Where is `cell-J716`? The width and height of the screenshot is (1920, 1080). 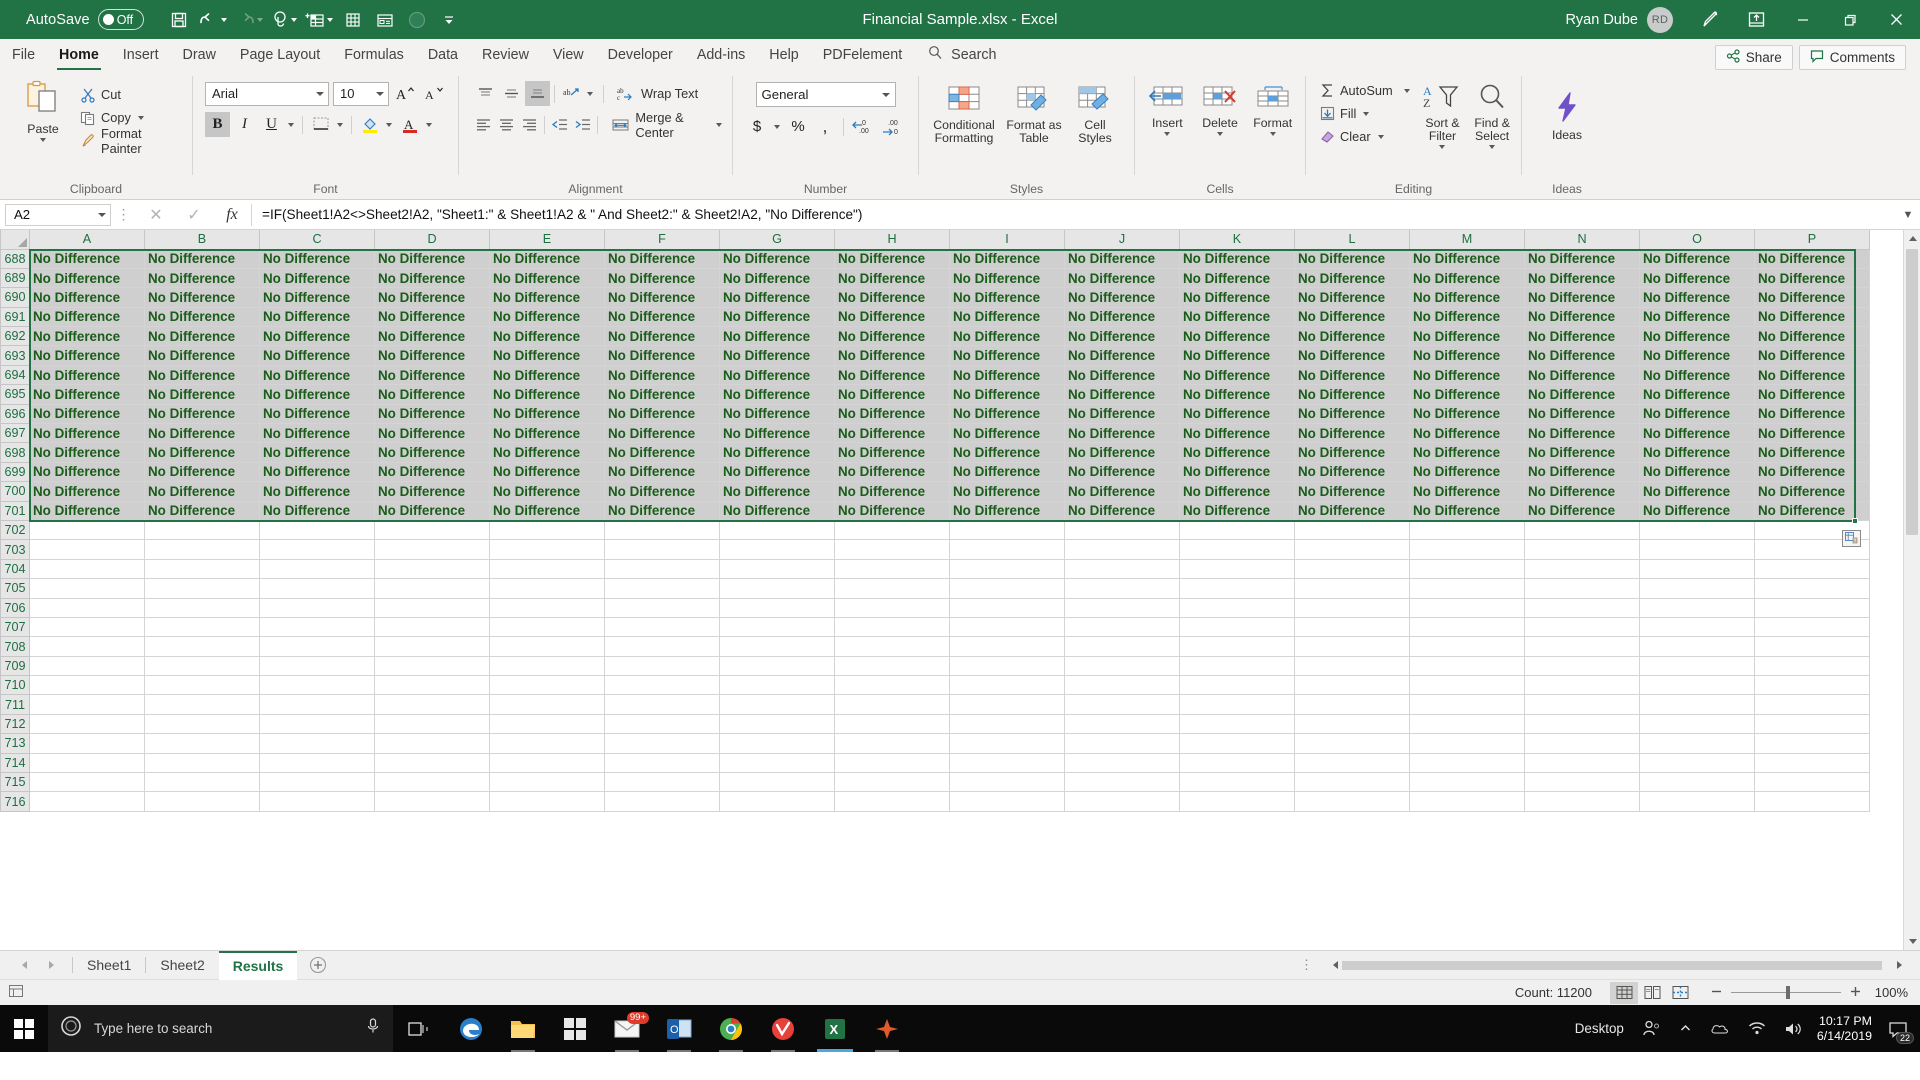
cell-J716 is located at coordinates (1122, 801).